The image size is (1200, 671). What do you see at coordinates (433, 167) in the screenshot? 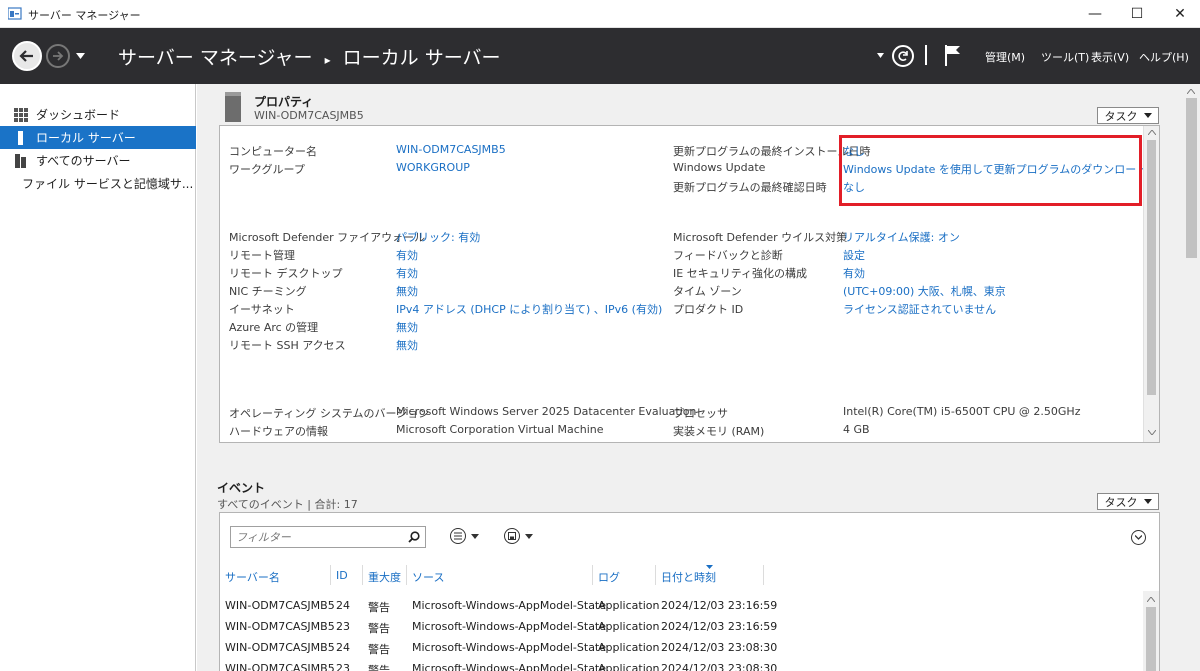
I see `prop-value-workgroup: WORKGROUP` at bounding box center [433, 167].